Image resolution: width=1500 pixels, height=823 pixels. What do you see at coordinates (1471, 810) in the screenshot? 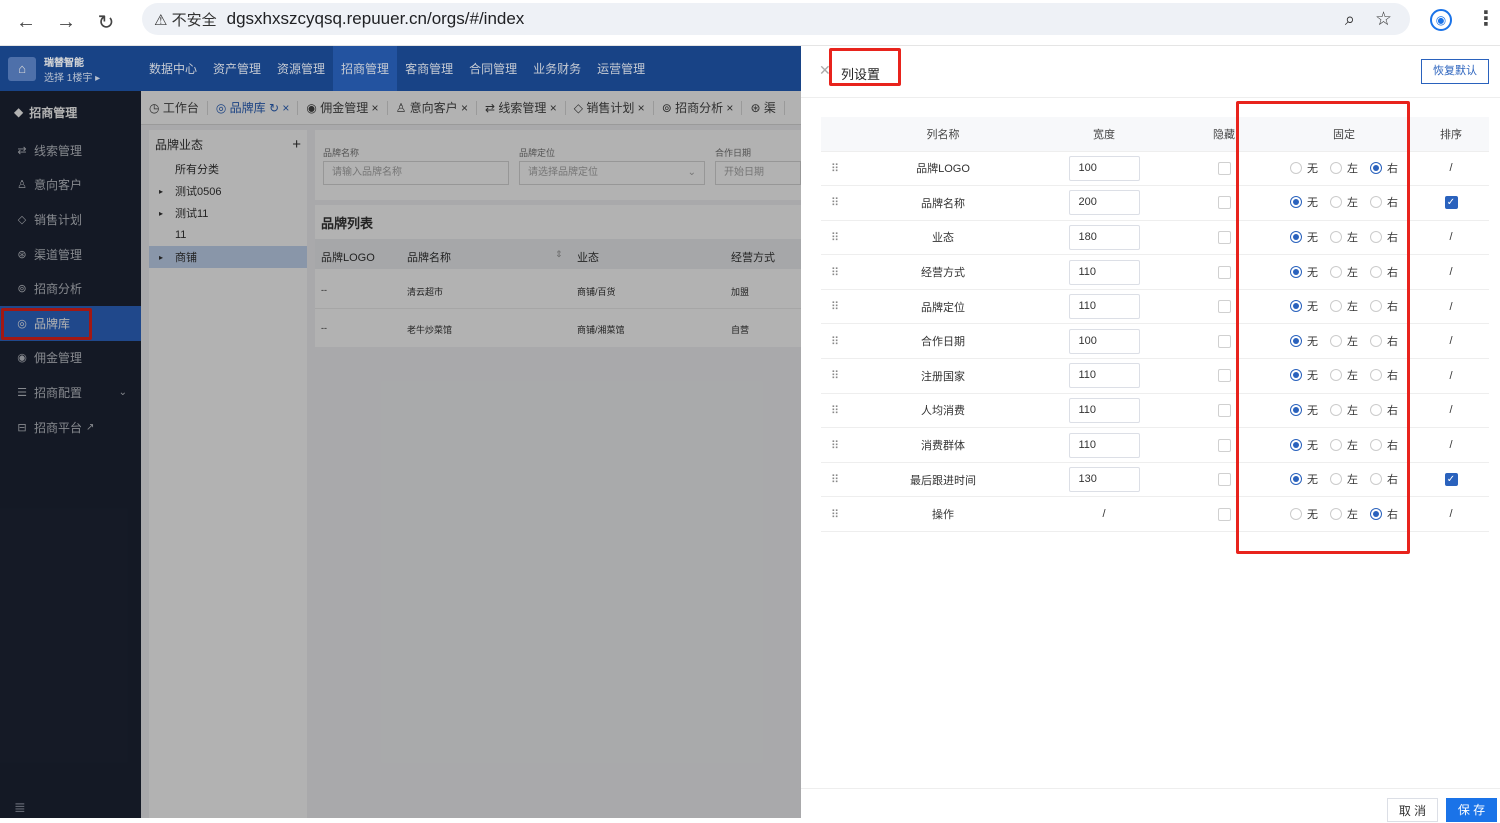
I see `save-button: 保 存` at bounding box center [1471, 810].